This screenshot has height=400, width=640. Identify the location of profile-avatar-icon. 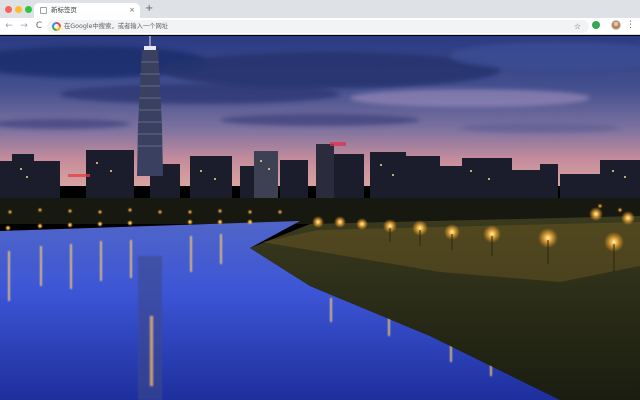
(616, 25).